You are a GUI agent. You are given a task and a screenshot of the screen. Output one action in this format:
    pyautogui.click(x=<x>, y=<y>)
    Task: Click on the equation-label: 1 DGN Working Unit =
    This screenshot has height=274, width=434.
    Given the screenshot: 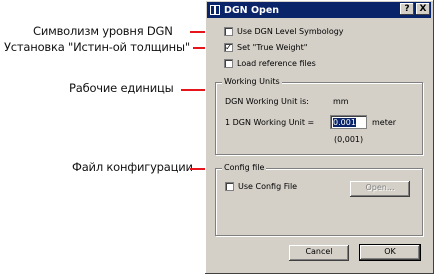 What is the action you would take?
    pyautogui.click(x=270, y=122)
    